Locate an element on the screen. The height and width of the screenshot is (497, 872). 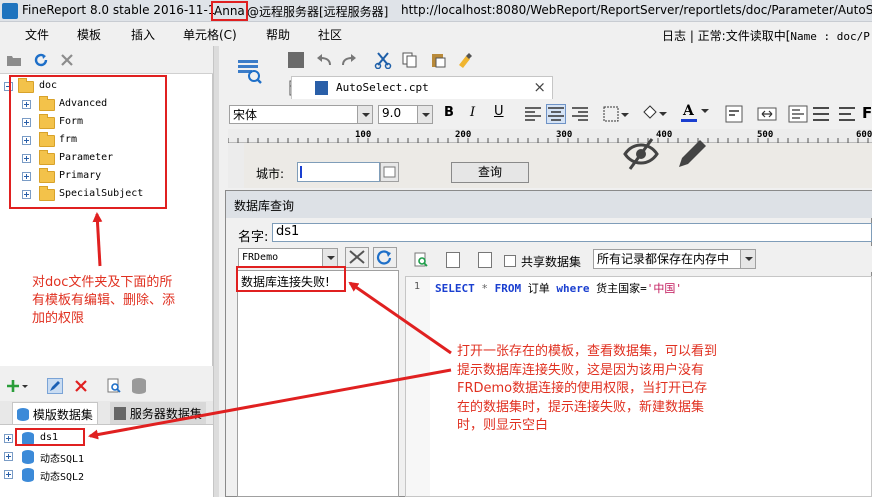
line-number: 1 is located at coordinates (417, 286).